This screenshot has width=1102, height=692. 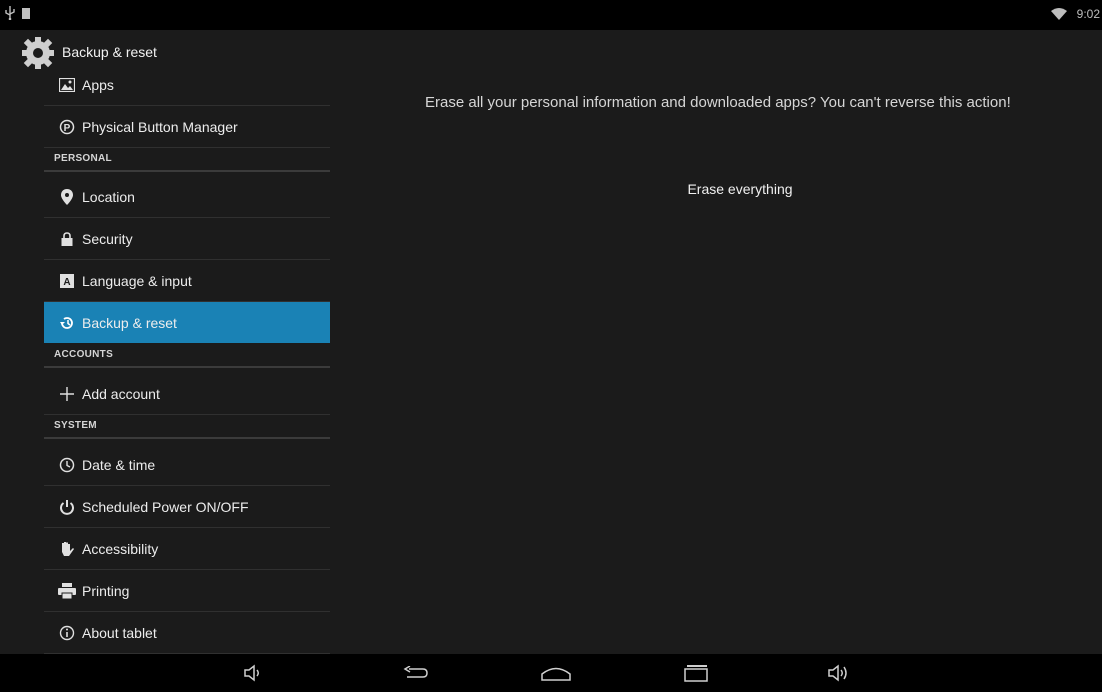 What do you see at coordinates (67, 238) in the screenshot?
I see `lock-icon` at bounding box center [67, 238].